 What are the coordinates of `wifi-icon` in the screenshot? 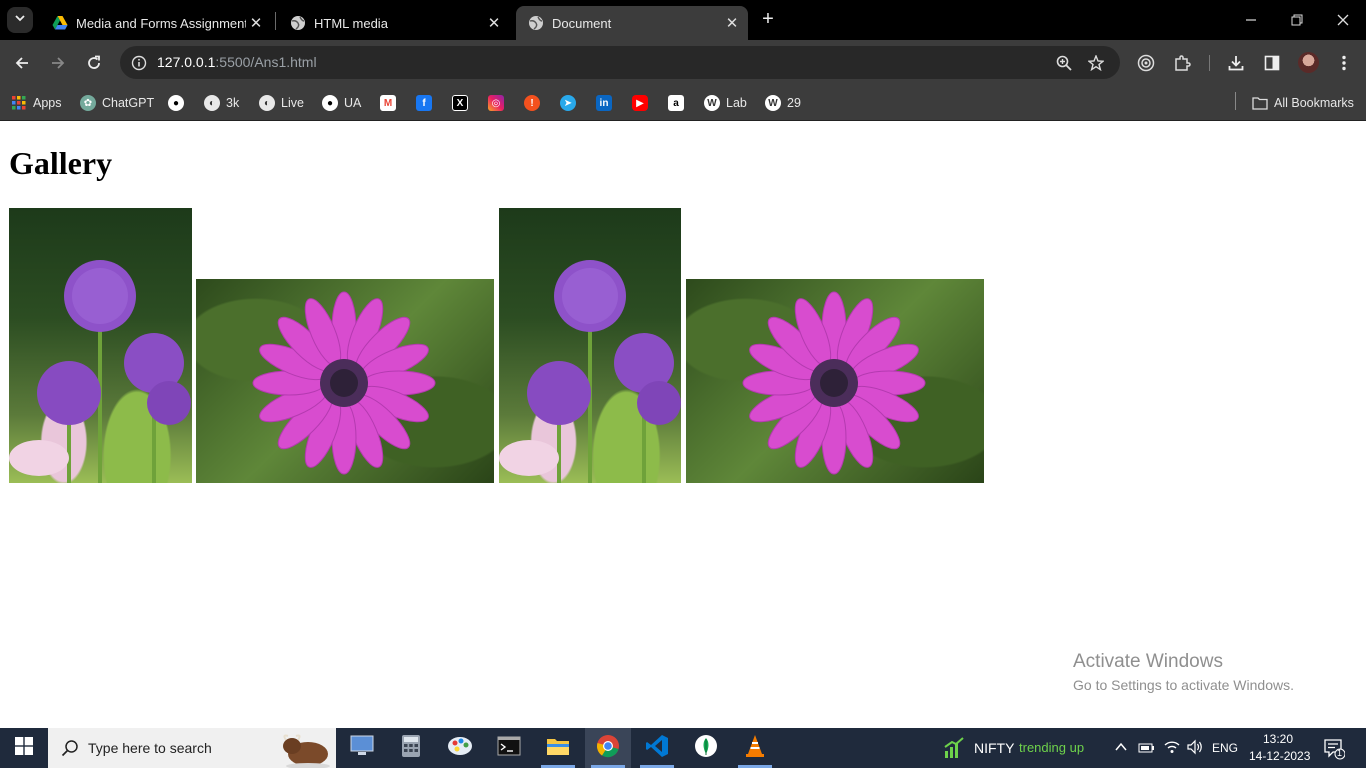 It's located at (1172, 749).